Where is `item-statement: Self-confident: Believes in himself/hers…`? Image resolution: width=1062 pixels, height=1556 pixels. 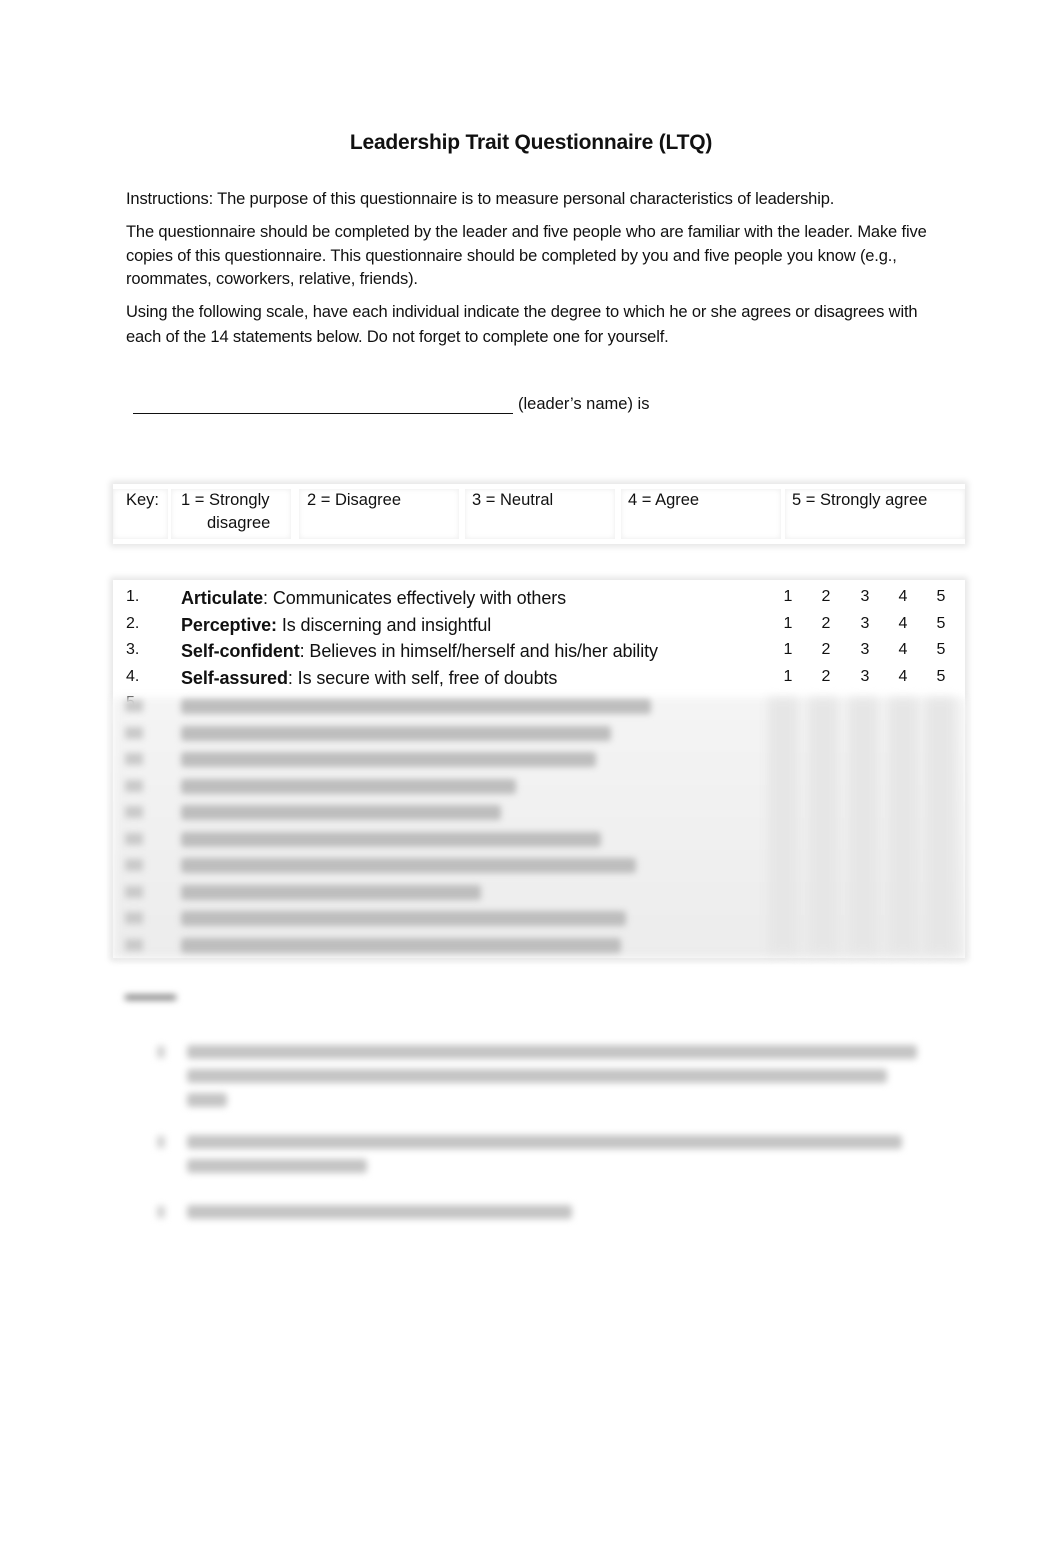
item-statement: Self-confident: Believes in himself/hers… is located at coordinates (419, 651).